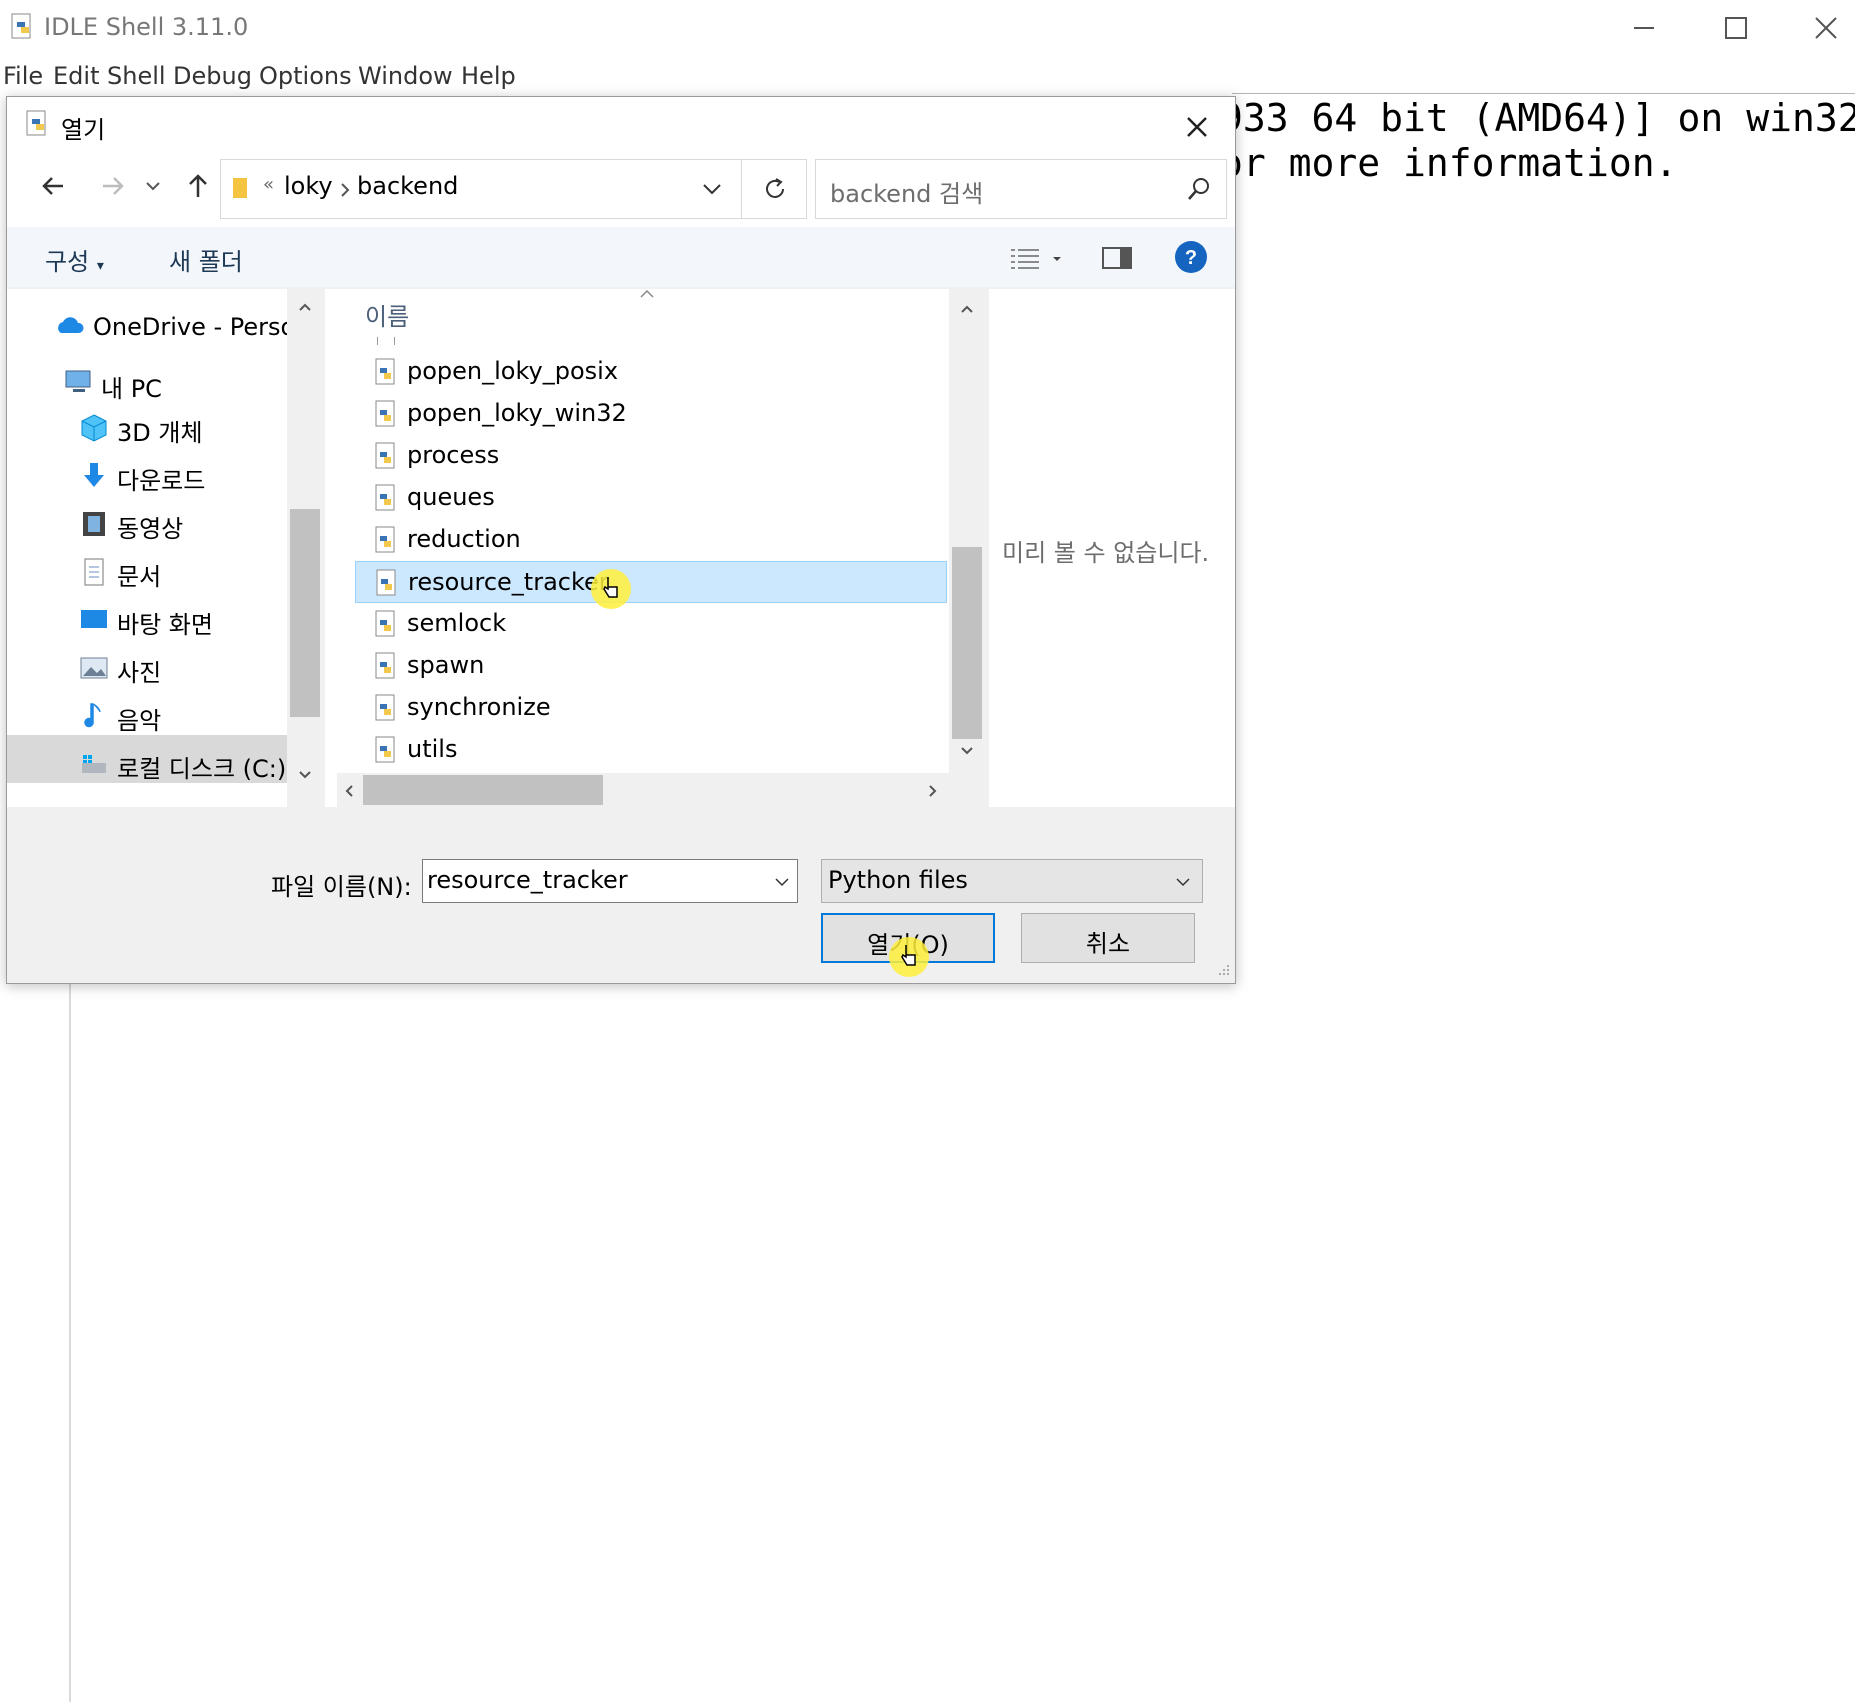 Image resolution: width=1855 pixels, height=1702 pixels. I want to click on shell-line: or more information., so click(1449, 163).